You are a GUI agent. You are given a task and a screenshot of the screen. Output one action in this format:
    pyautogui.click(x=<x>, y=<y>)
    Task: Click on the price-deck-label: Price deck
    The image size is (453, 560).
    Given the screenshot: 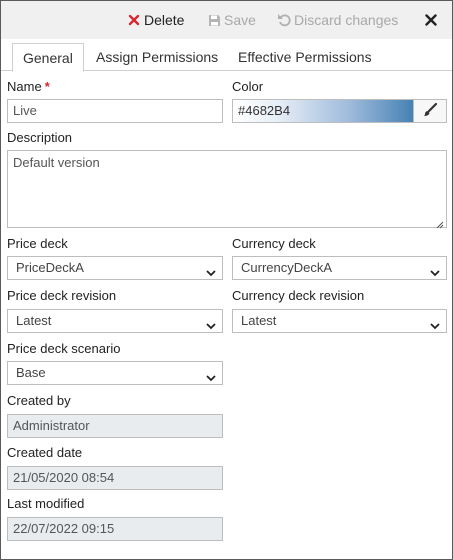 What is the action you would take?
    pyautogui.click(x=37, y=243)
    